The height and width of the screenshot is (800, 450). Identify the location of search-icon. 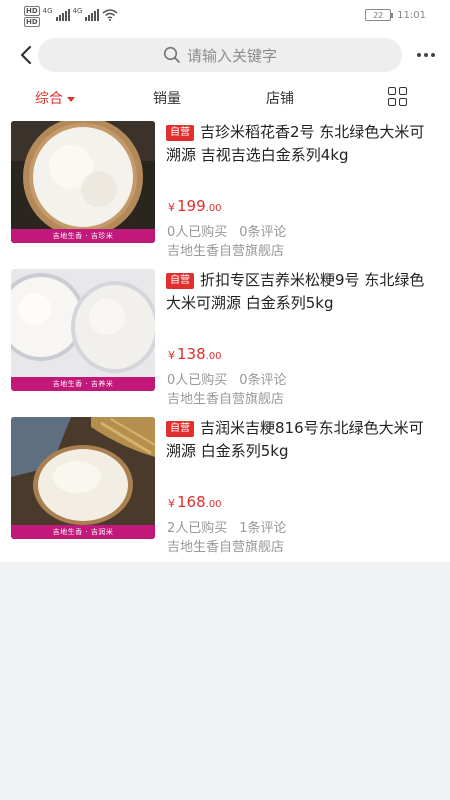
(171, 54).